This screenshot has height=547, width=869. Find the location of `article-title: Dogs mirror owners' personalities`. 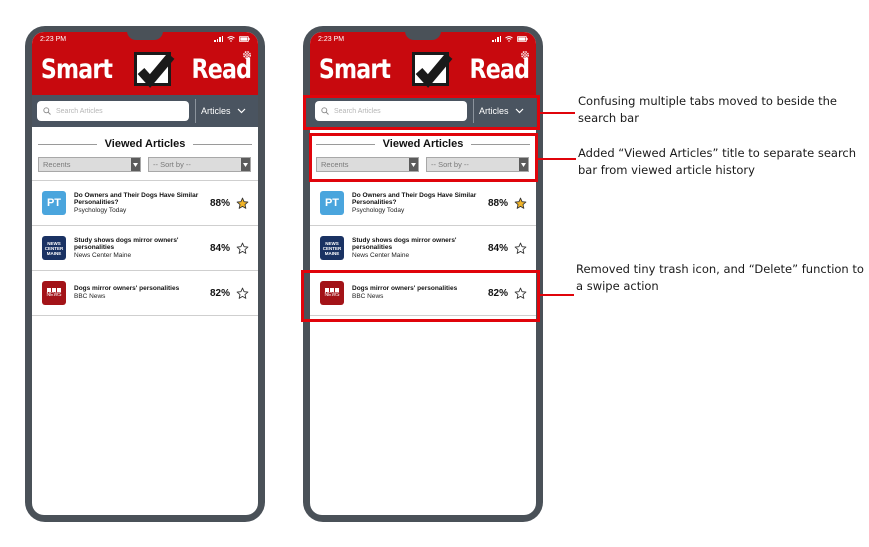

article-title: Dogs mirror owners' personalities is located at coordinates (127, 289).